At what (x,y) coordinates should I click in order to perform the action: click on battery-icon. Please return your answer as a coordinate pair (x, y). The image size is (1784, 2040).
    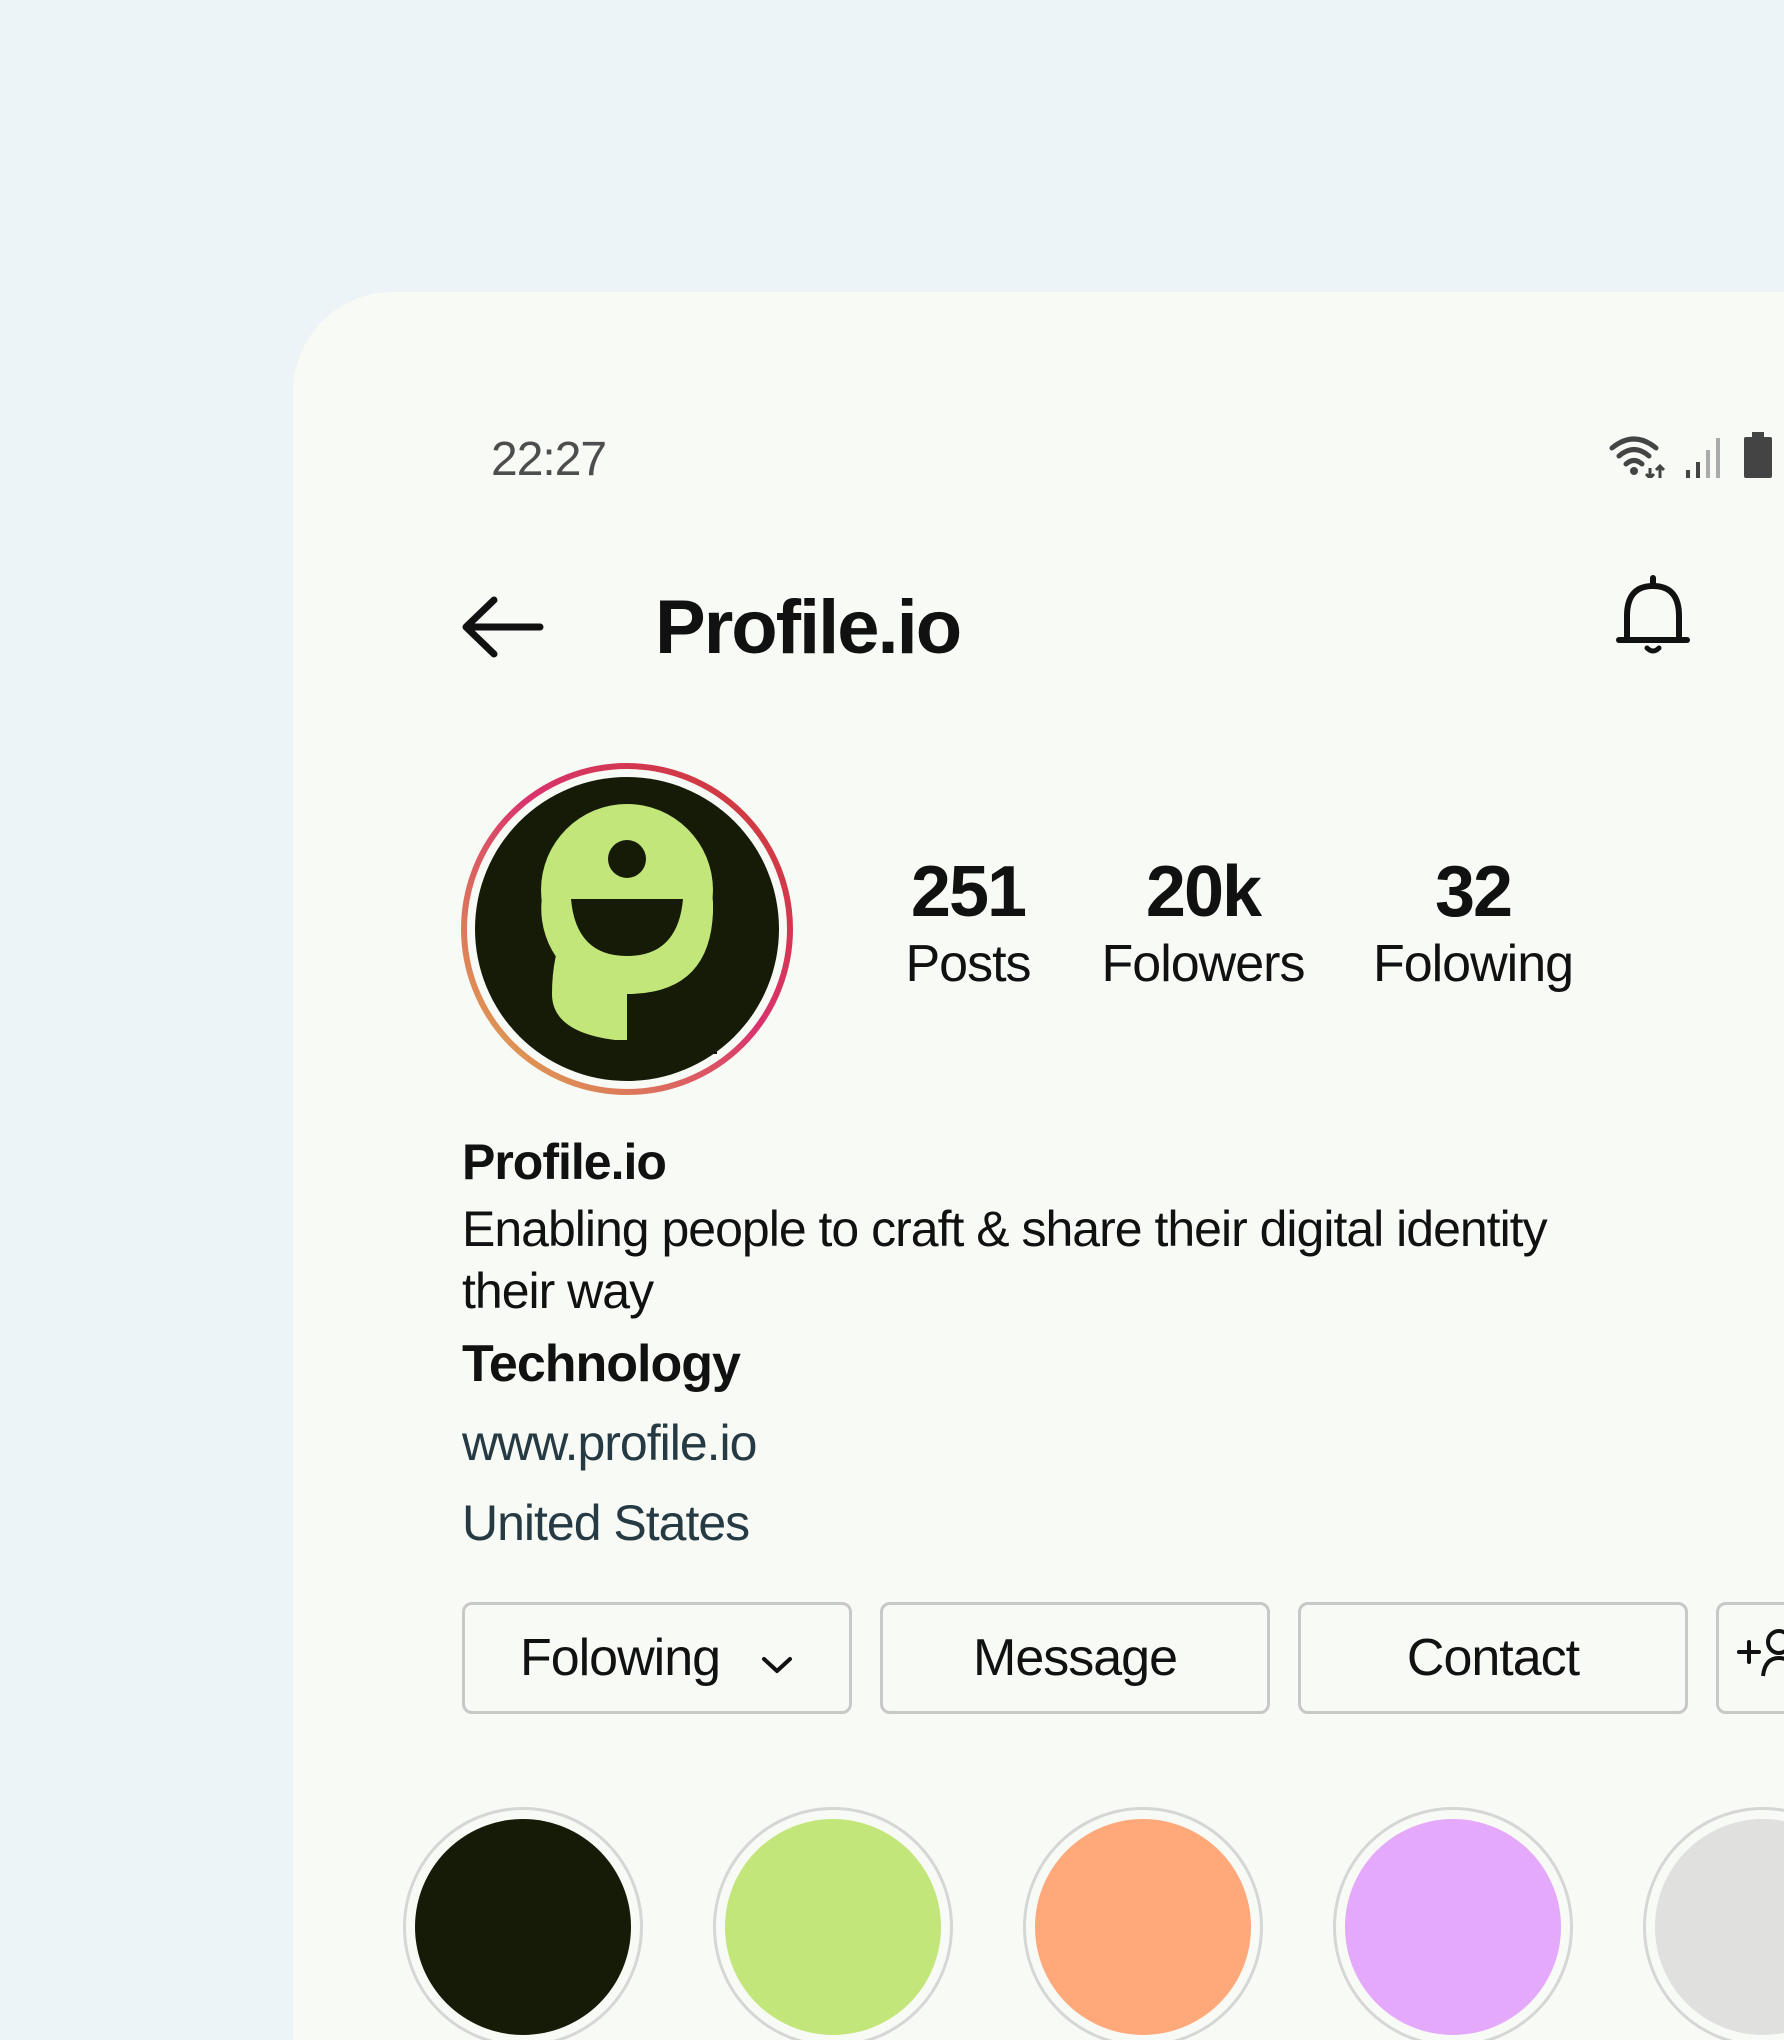
    Looking at the image, I should click on (1758, 455).